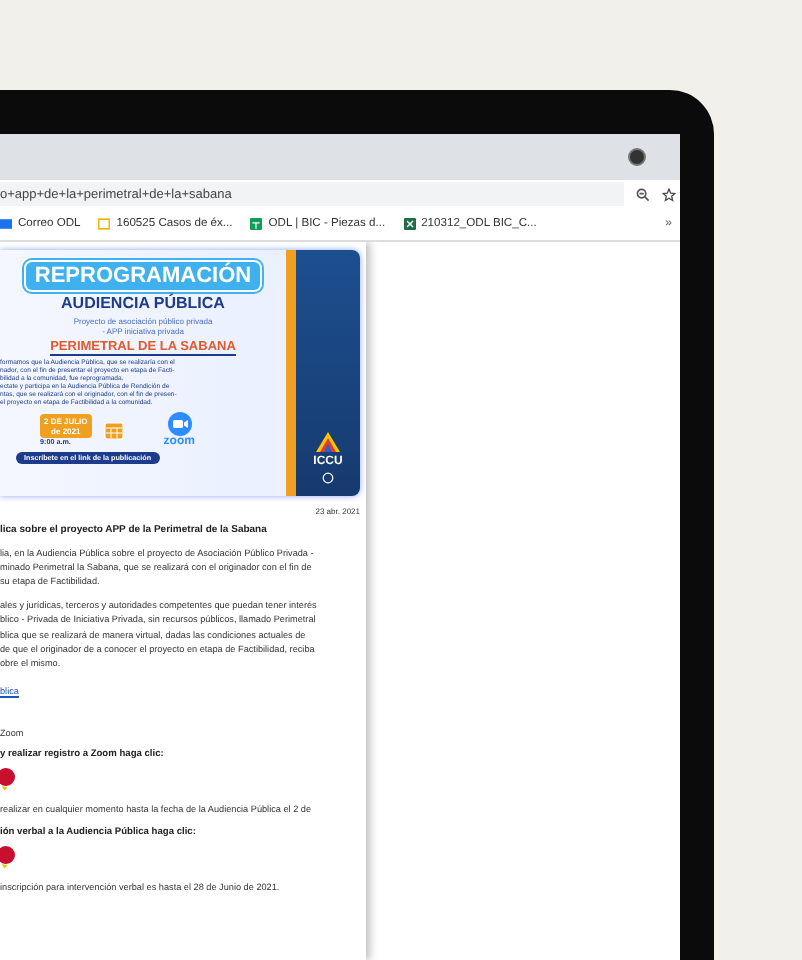 The width and height of the screenshot is (802, 960). What do you see at coordinates (143, 276) in the screenshot?
I see `poster-title: REPROGRAMACIÓN` at bounding box center [143, 276].